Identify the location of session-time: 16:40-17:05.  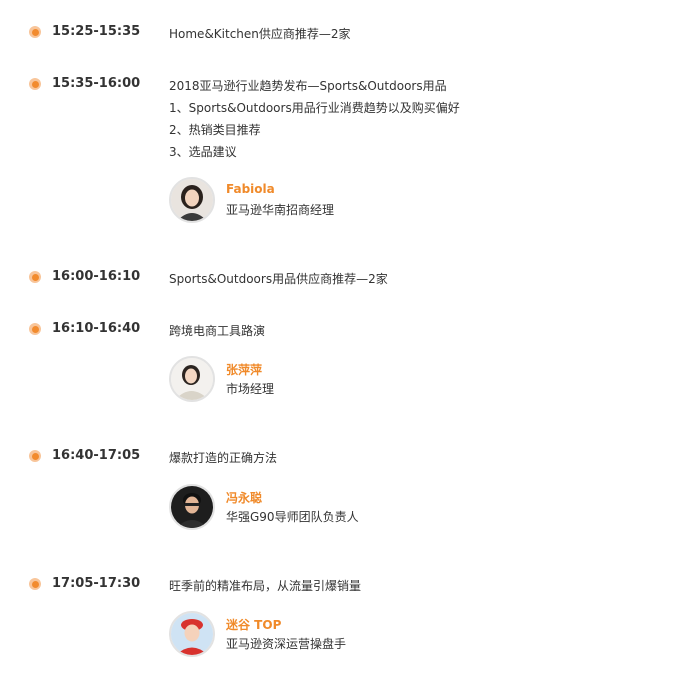
(96, 455).